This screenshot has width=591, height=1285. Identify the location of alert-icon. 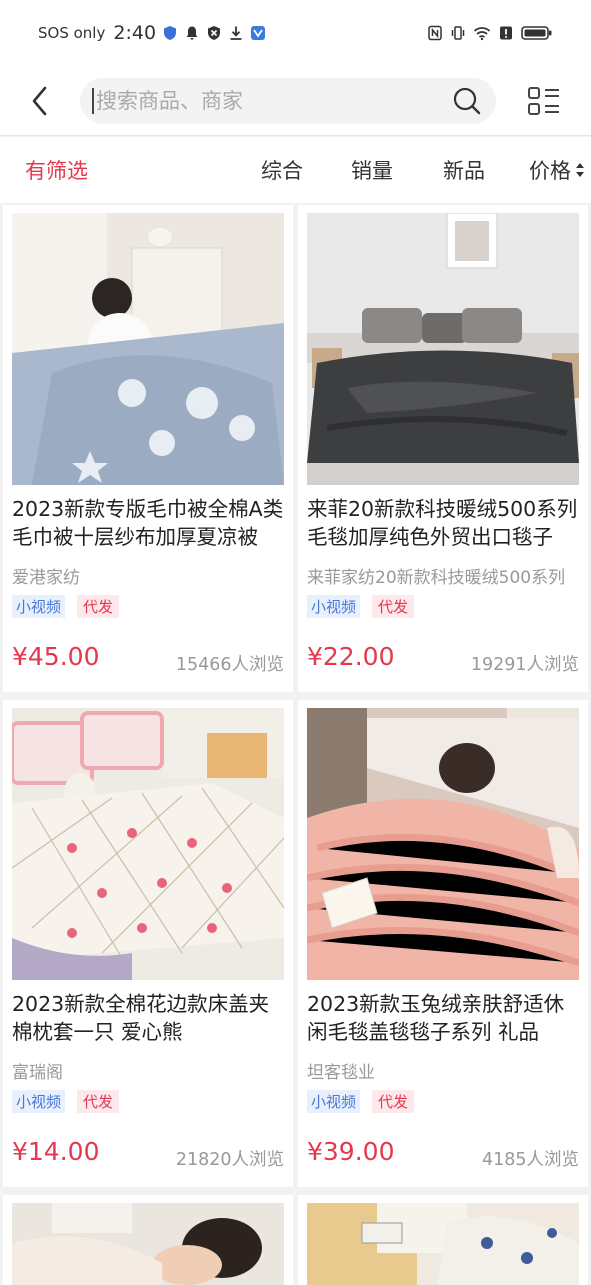
(506, 33).